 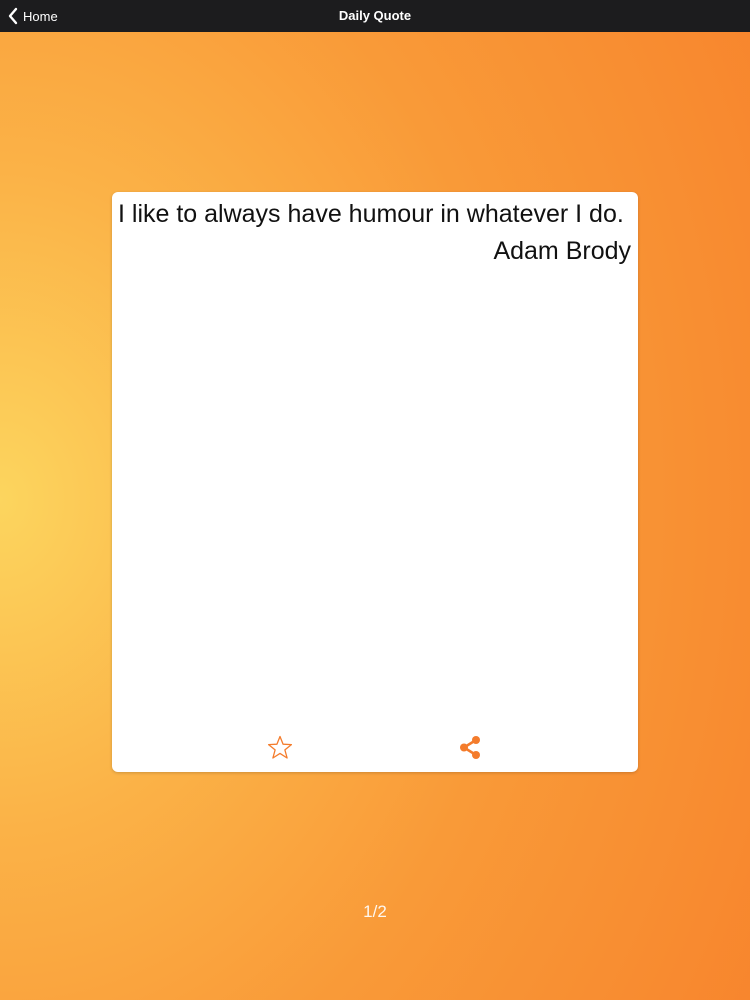 I want to click on quote-author: Adam Brody, so click(x=562, y=251).